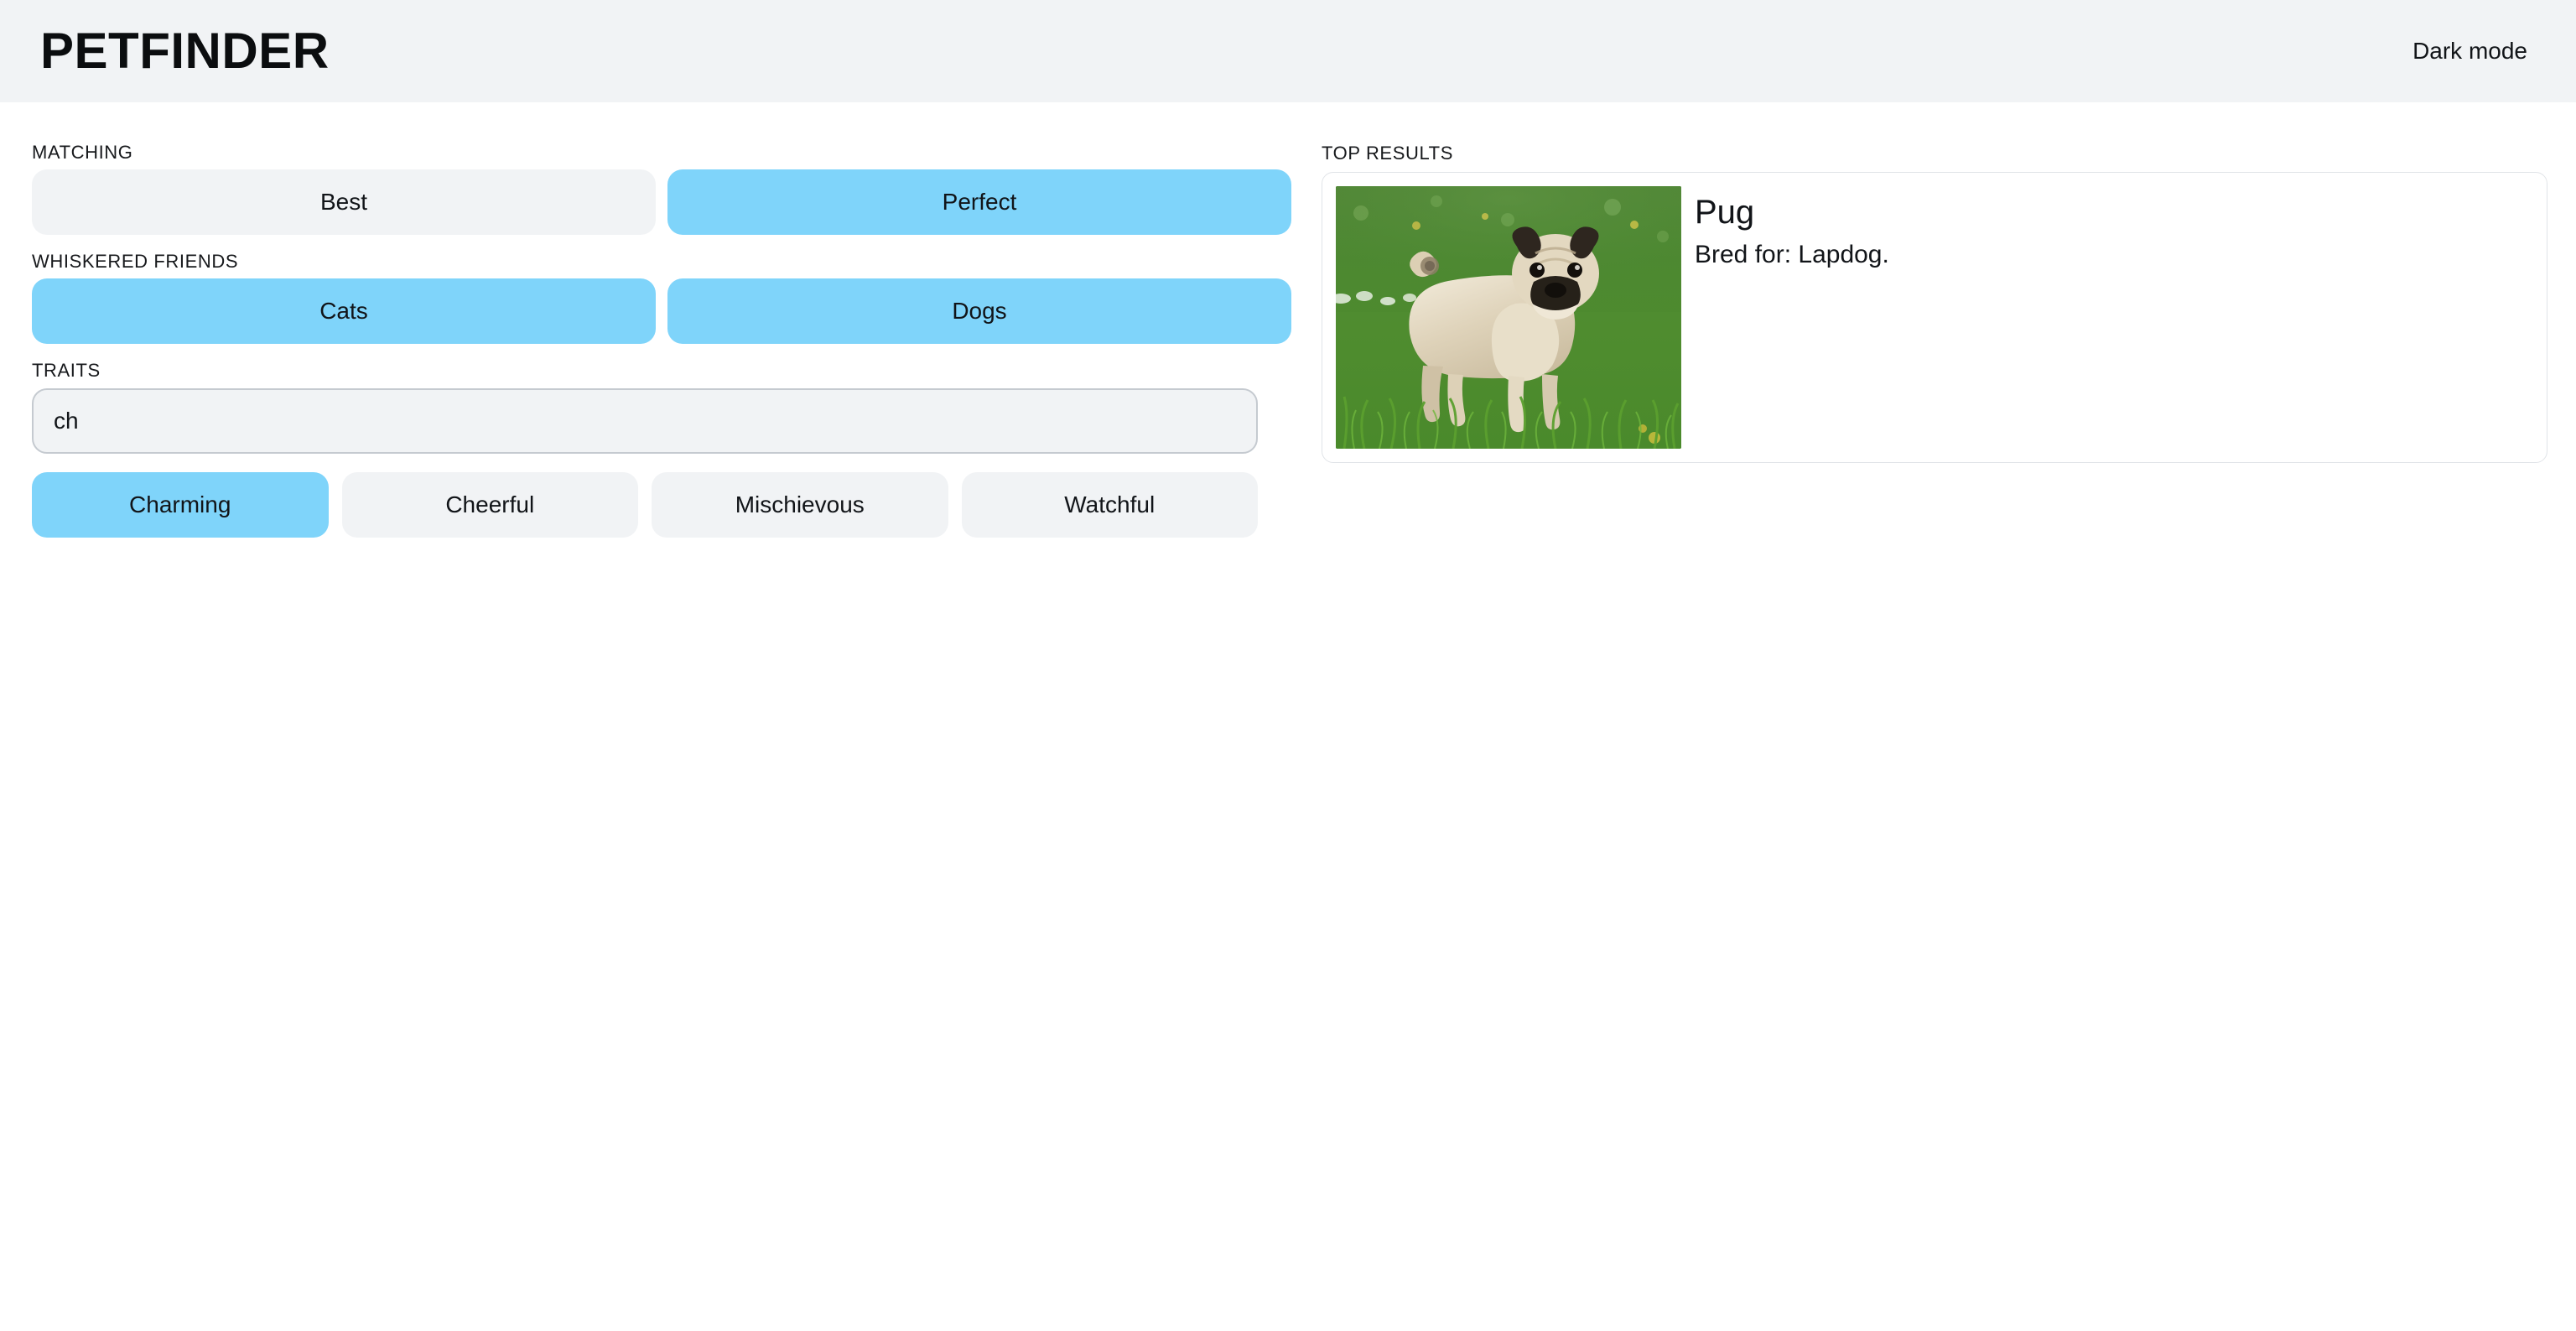 The width and height of the screenshot is (2576, 1331). What do you see at coordinates (344, 202) in the screenshot?
I see `matching-option-best: Best` at bounding box center [344, 202].